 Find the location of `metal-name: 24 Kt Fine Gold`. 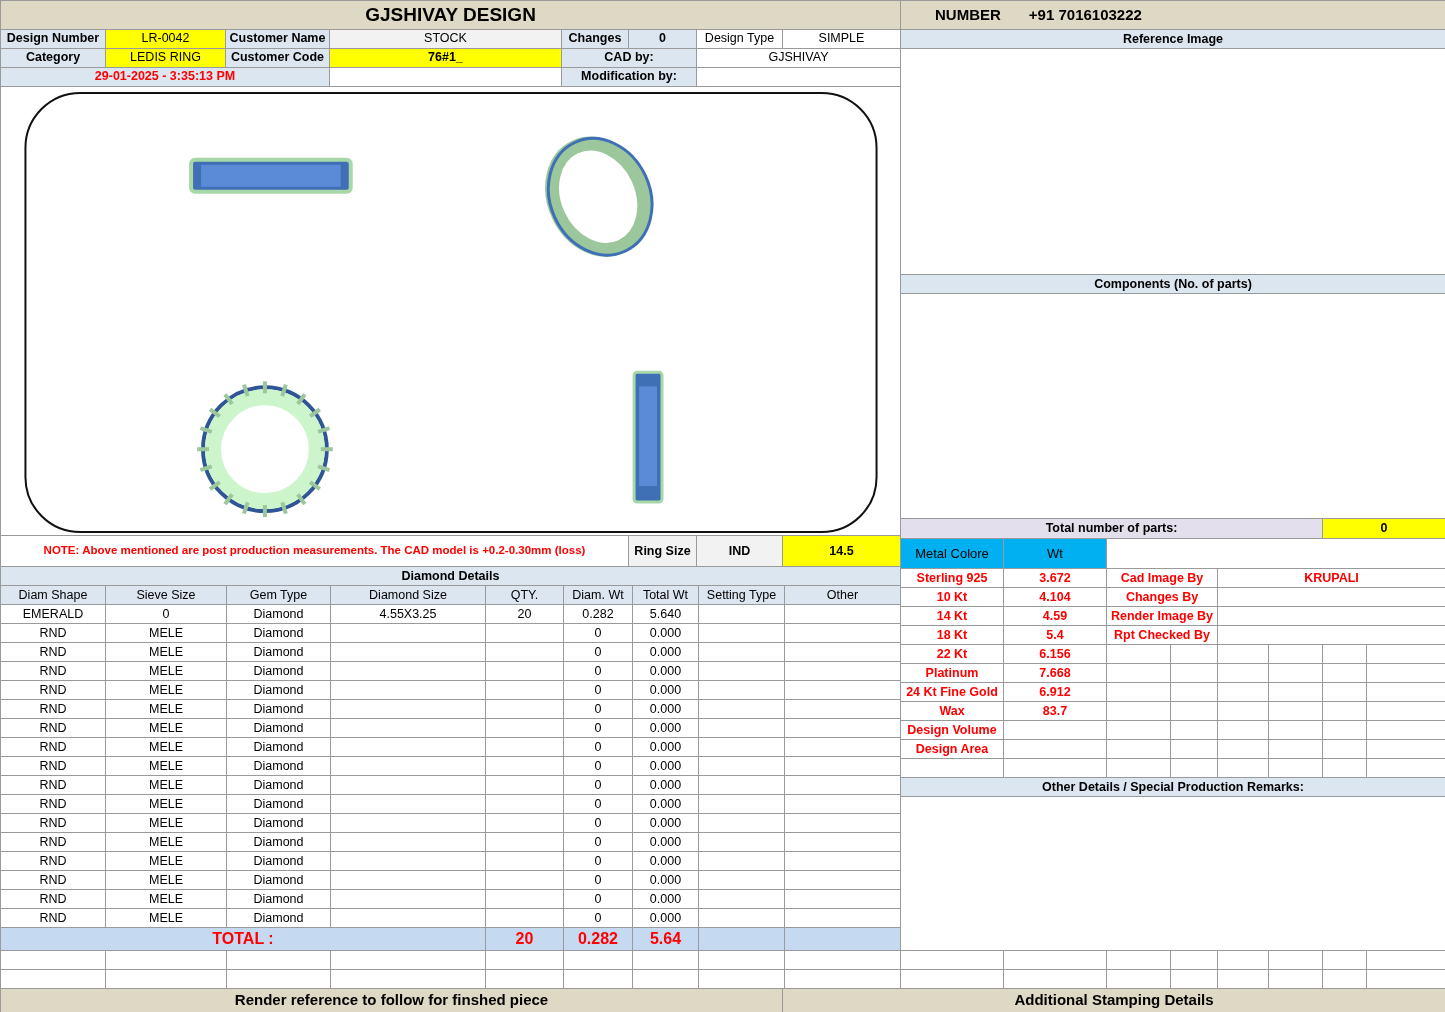

metal-name: 24 Kt Fine Gold is located at coordinates (952, 692).